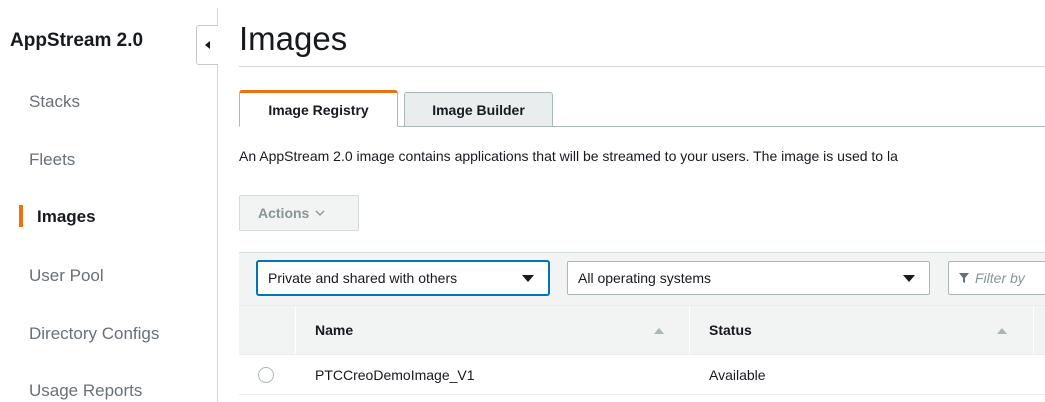 Image resolution: width=1045 pixels, height=402 pixels. Describe the element at coordinates (1000, 278) in the screenshot. I see `filter-placeholder: Filter by` at that location.